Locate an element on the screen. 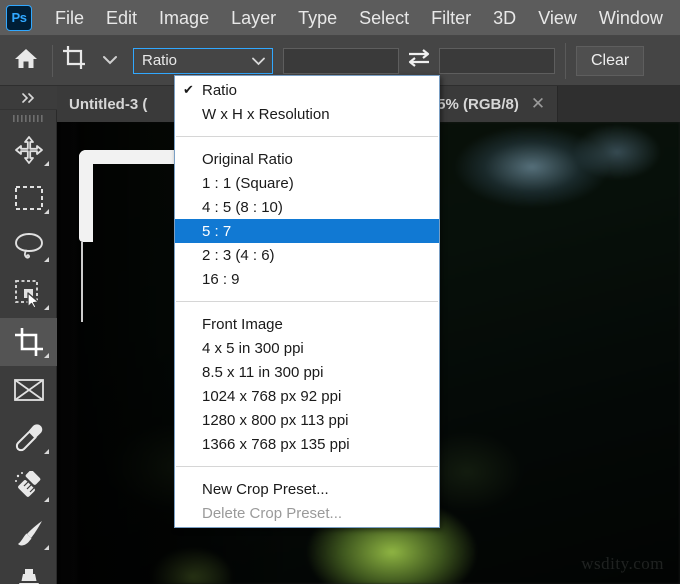 Image resolution: width=680 pixels, height=584 pixels. dropdown-item-2-3-4-6: 2 : 3 (4 : 6) is located at coordinates (307, 255).